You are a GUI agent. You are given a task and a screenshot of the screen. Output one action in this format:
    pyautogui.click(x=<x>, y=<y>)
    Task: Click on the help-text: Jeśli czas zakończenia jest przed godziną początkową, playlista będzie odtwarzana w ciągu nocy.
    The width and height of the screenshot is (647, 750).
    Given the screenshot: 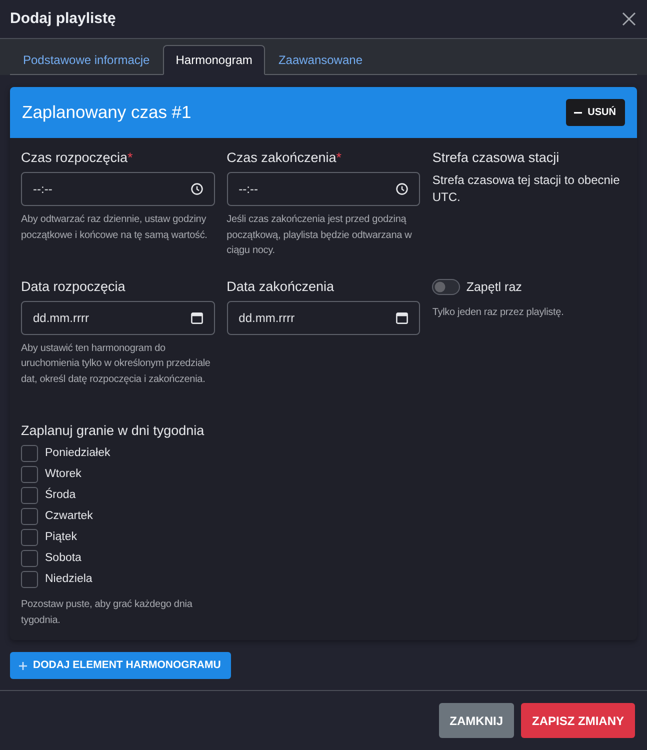 What is the action you would take?
    pyautogui.click(x=319, y=235)
    